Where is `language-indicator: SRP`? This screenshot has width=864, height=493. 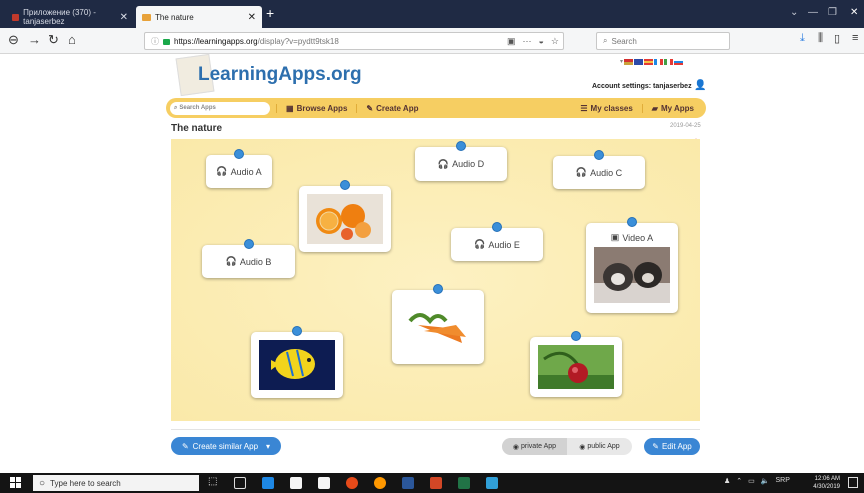 language-indicator: SRP is located at coordinates (783, 481).